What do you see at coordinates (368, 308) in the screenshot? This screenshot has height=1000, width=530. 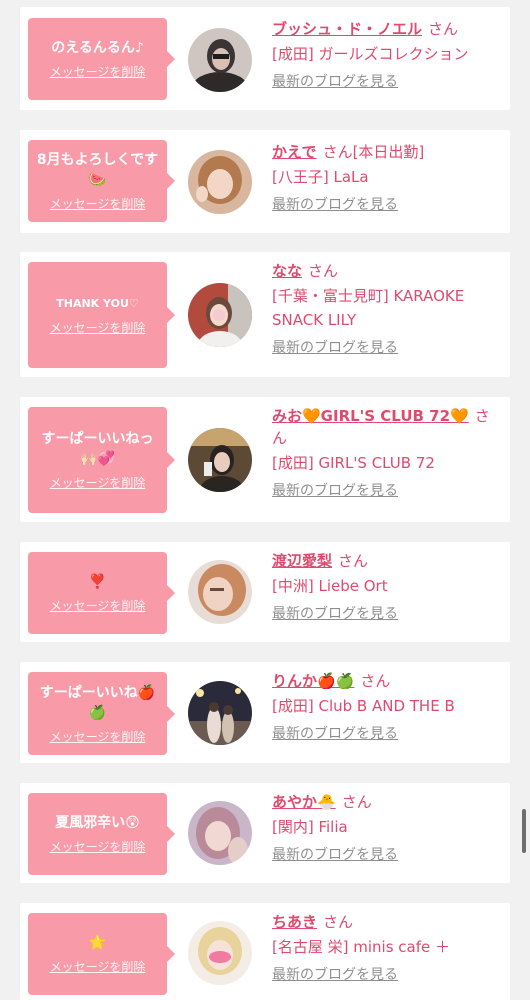 I see `shop-label: [千葉・富士見町] KARAOKE SNACK LILY` at bounding box center [368, 308].